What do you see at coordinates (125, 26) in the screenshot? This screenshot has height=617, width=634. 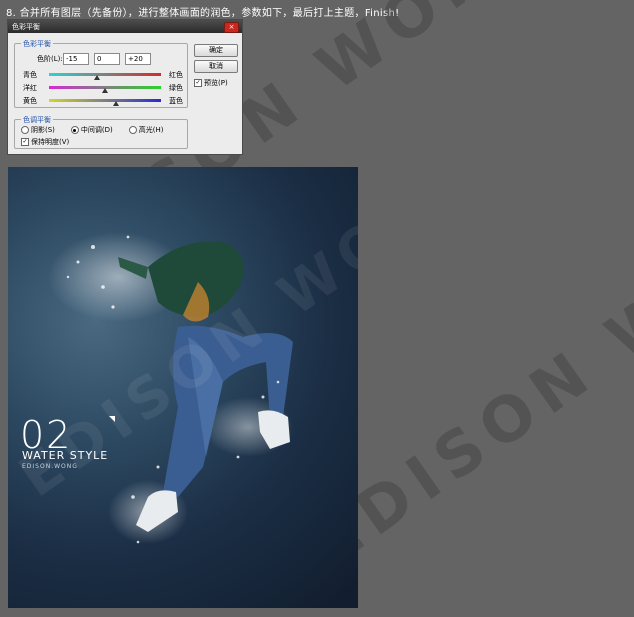 I see `dialog-titlebar: 色彩平衡` at bounding box center [125, 26].